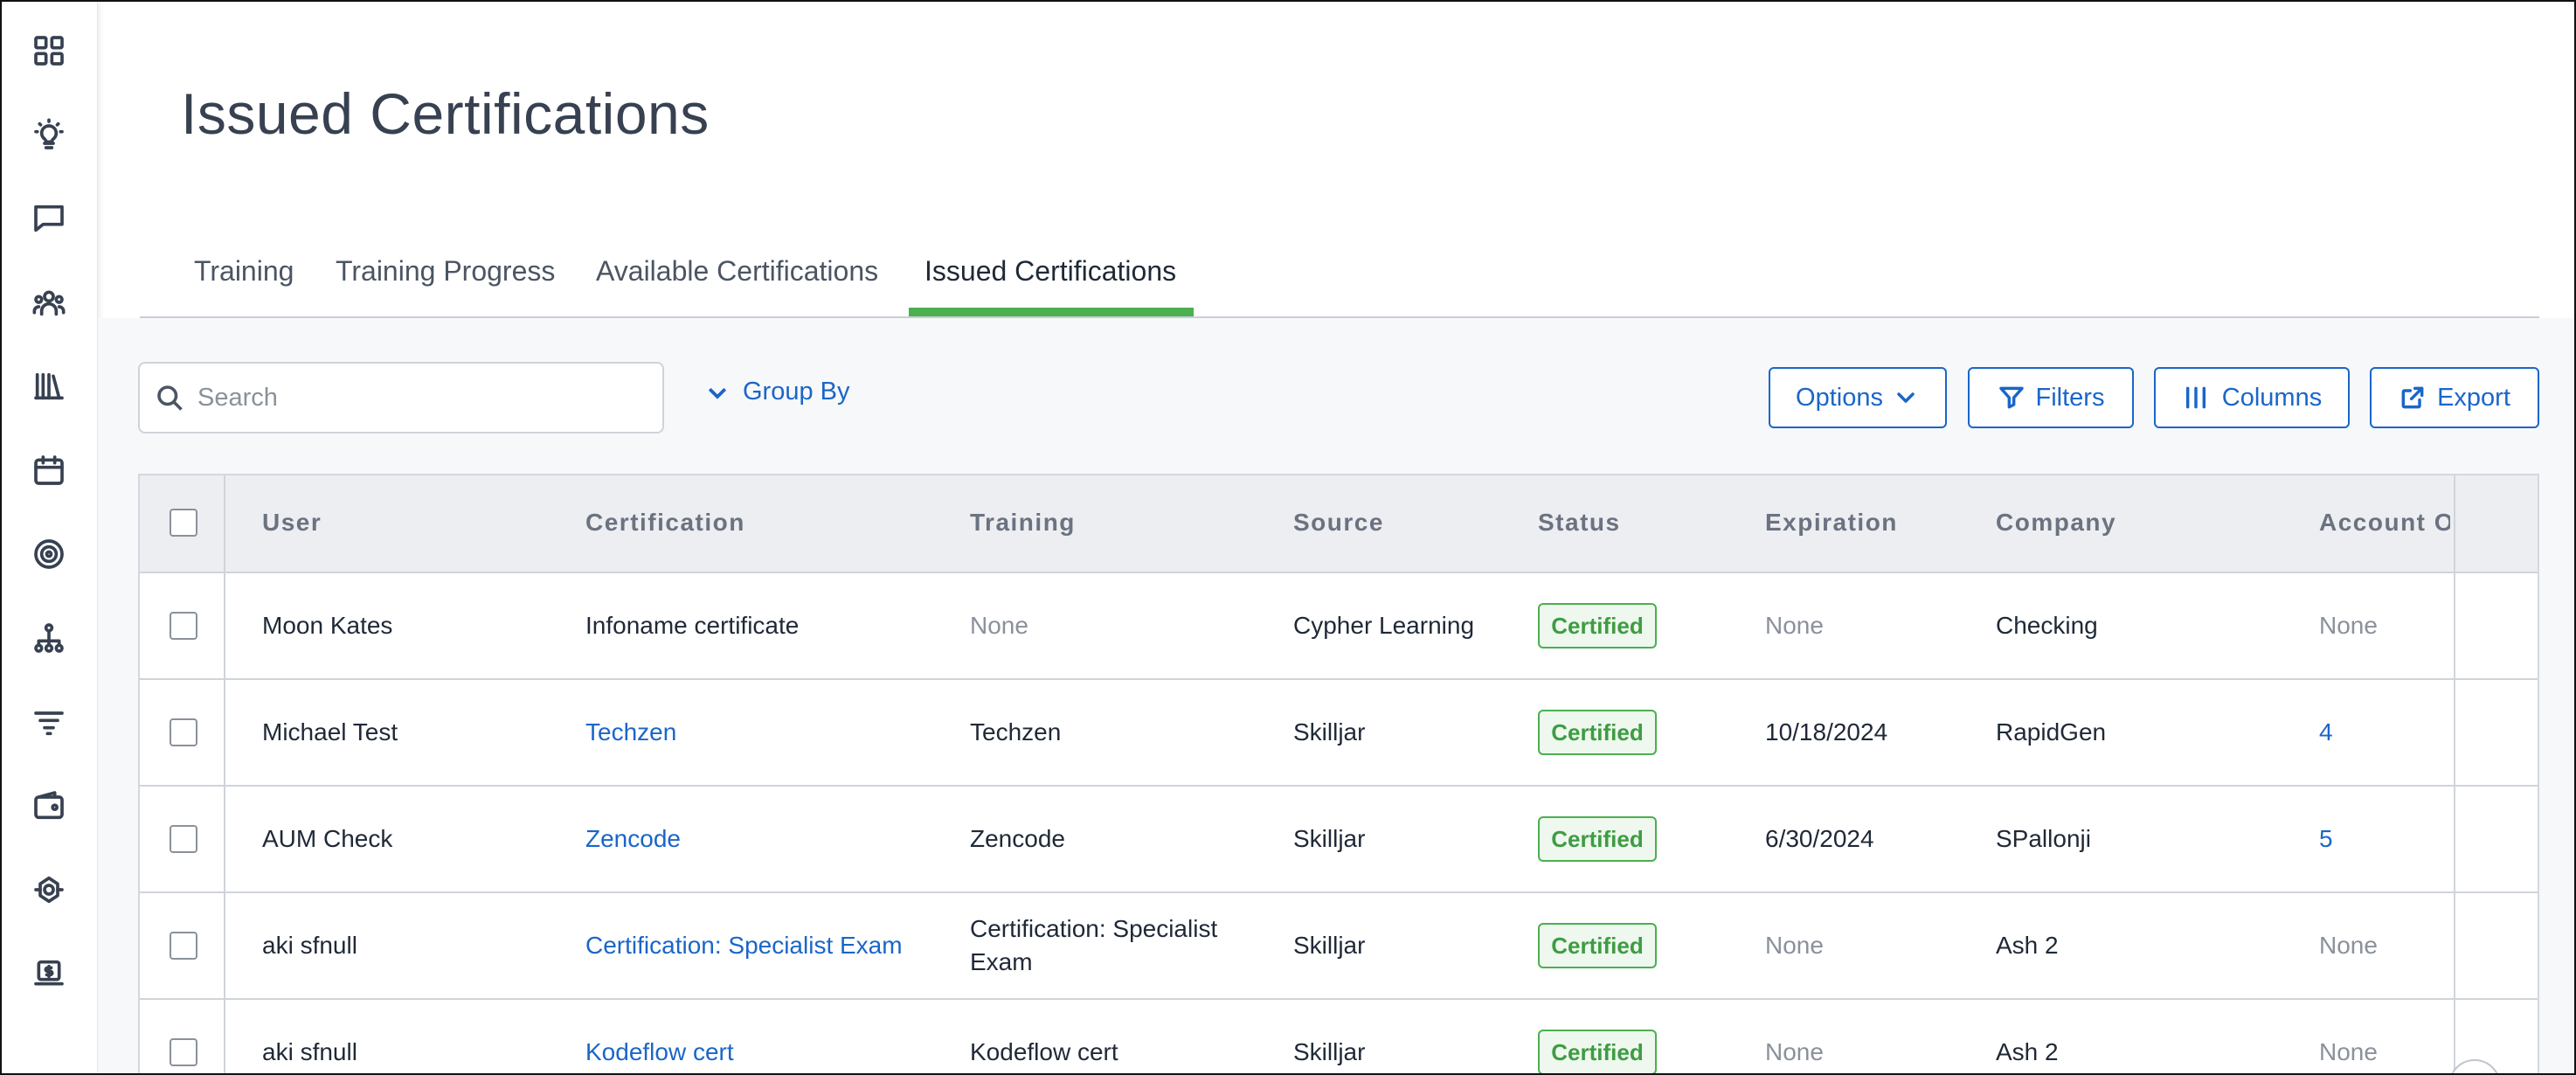 Image resolution: width=2576 pixels, height=1075 pixels. Describe the element at coordinates (2412, 397) in the screenshot. I see `external-link-icon` at that location.